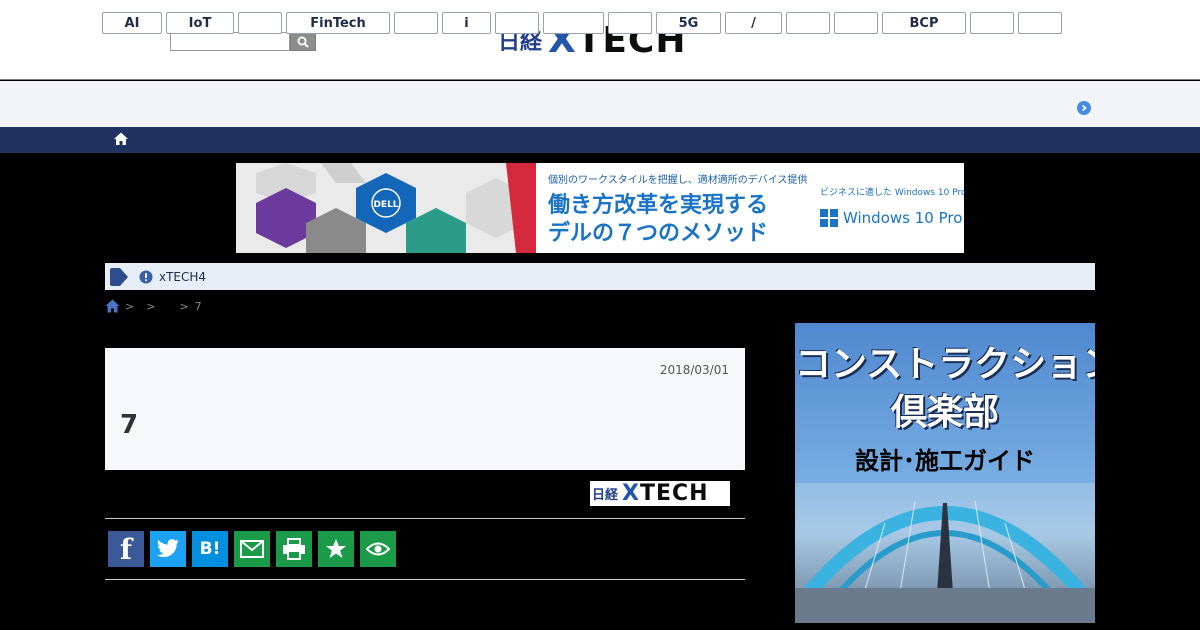  What do you see at coordinates (945, 461) in the screenshot?
I see `side-ad-subtitle: 設計･施工ガイド` at bounding box center [945, 461].